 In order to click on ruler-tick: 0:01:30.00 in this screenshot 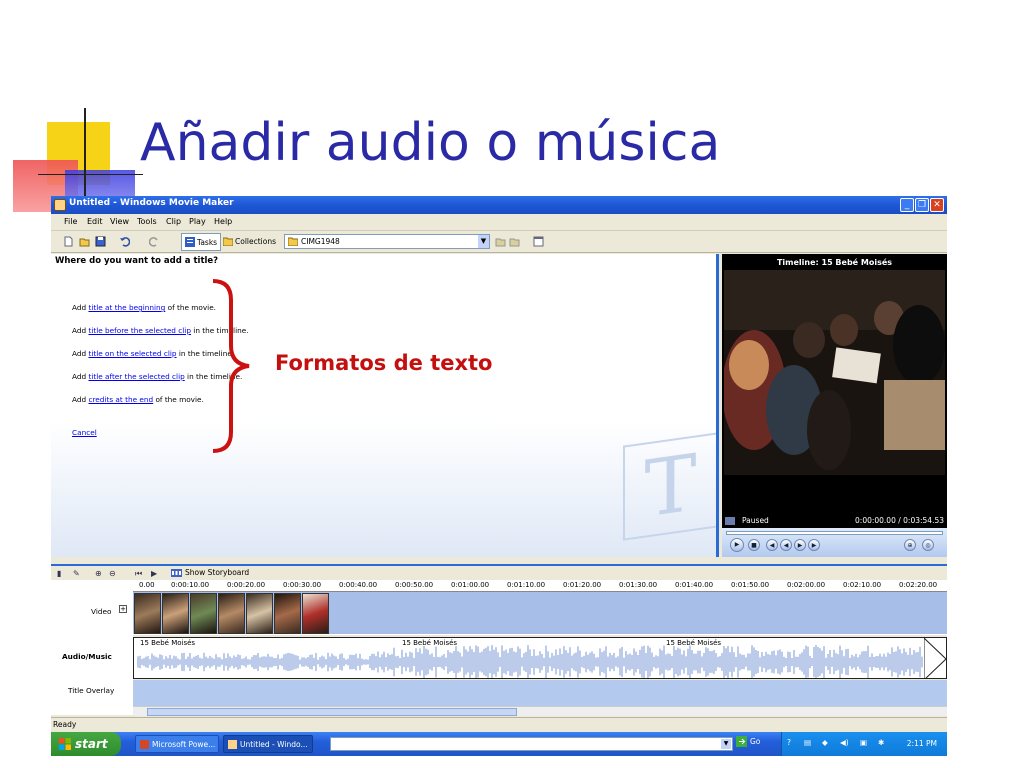, I will do `click(638, 585)`.